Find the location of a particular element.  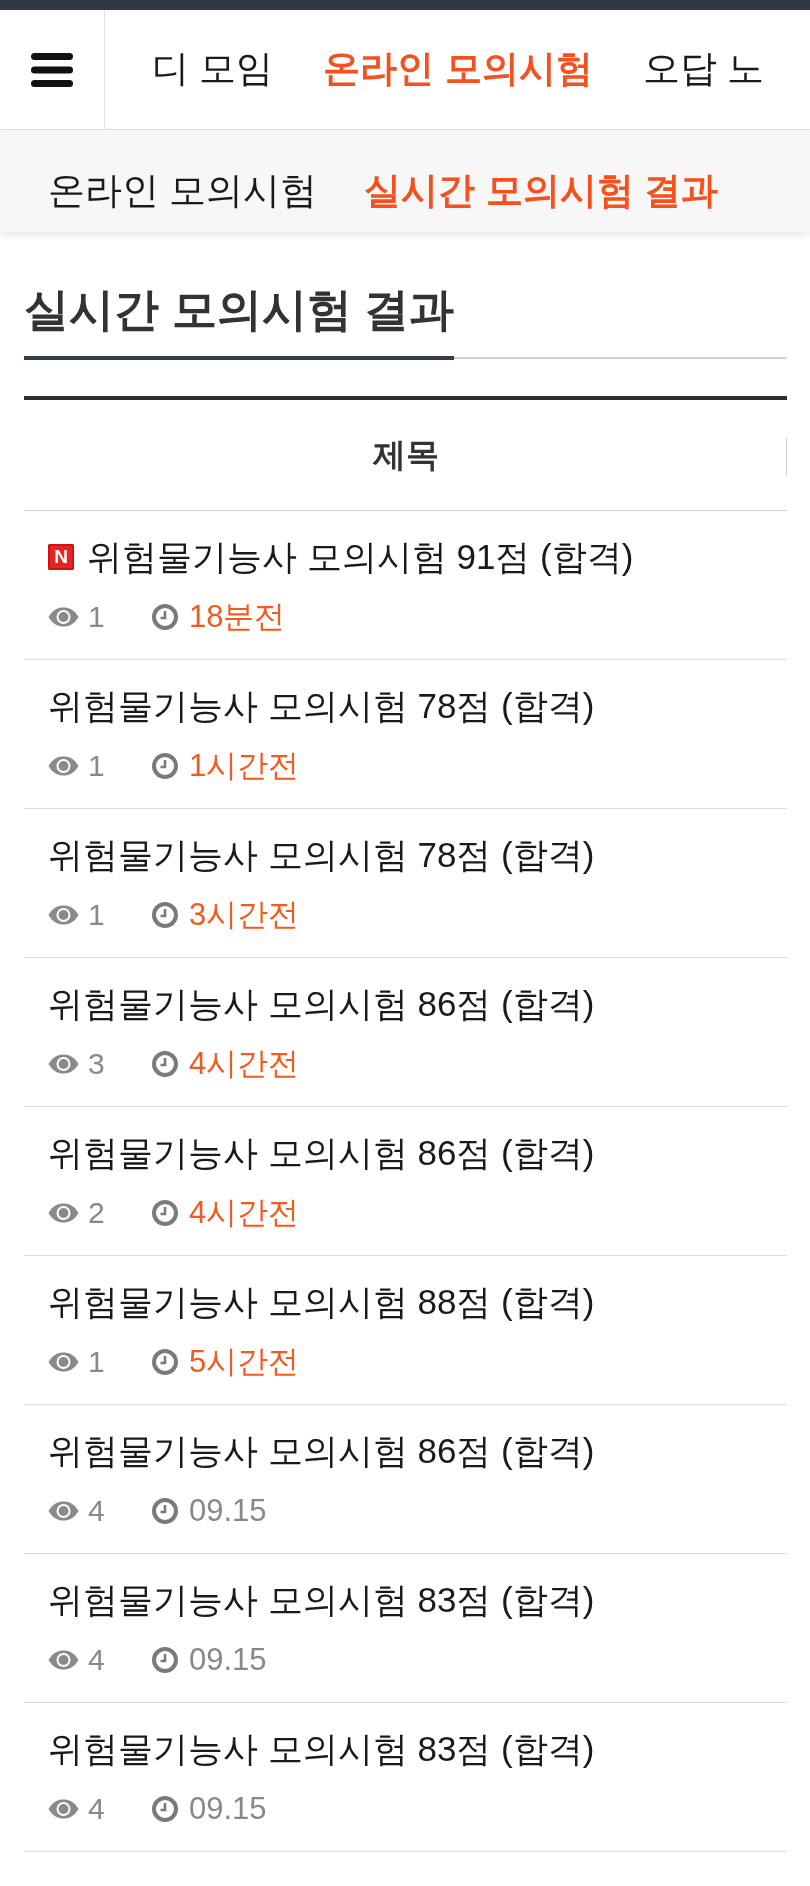

post-time: 5시간전 is located at coordinates (244, 1362).